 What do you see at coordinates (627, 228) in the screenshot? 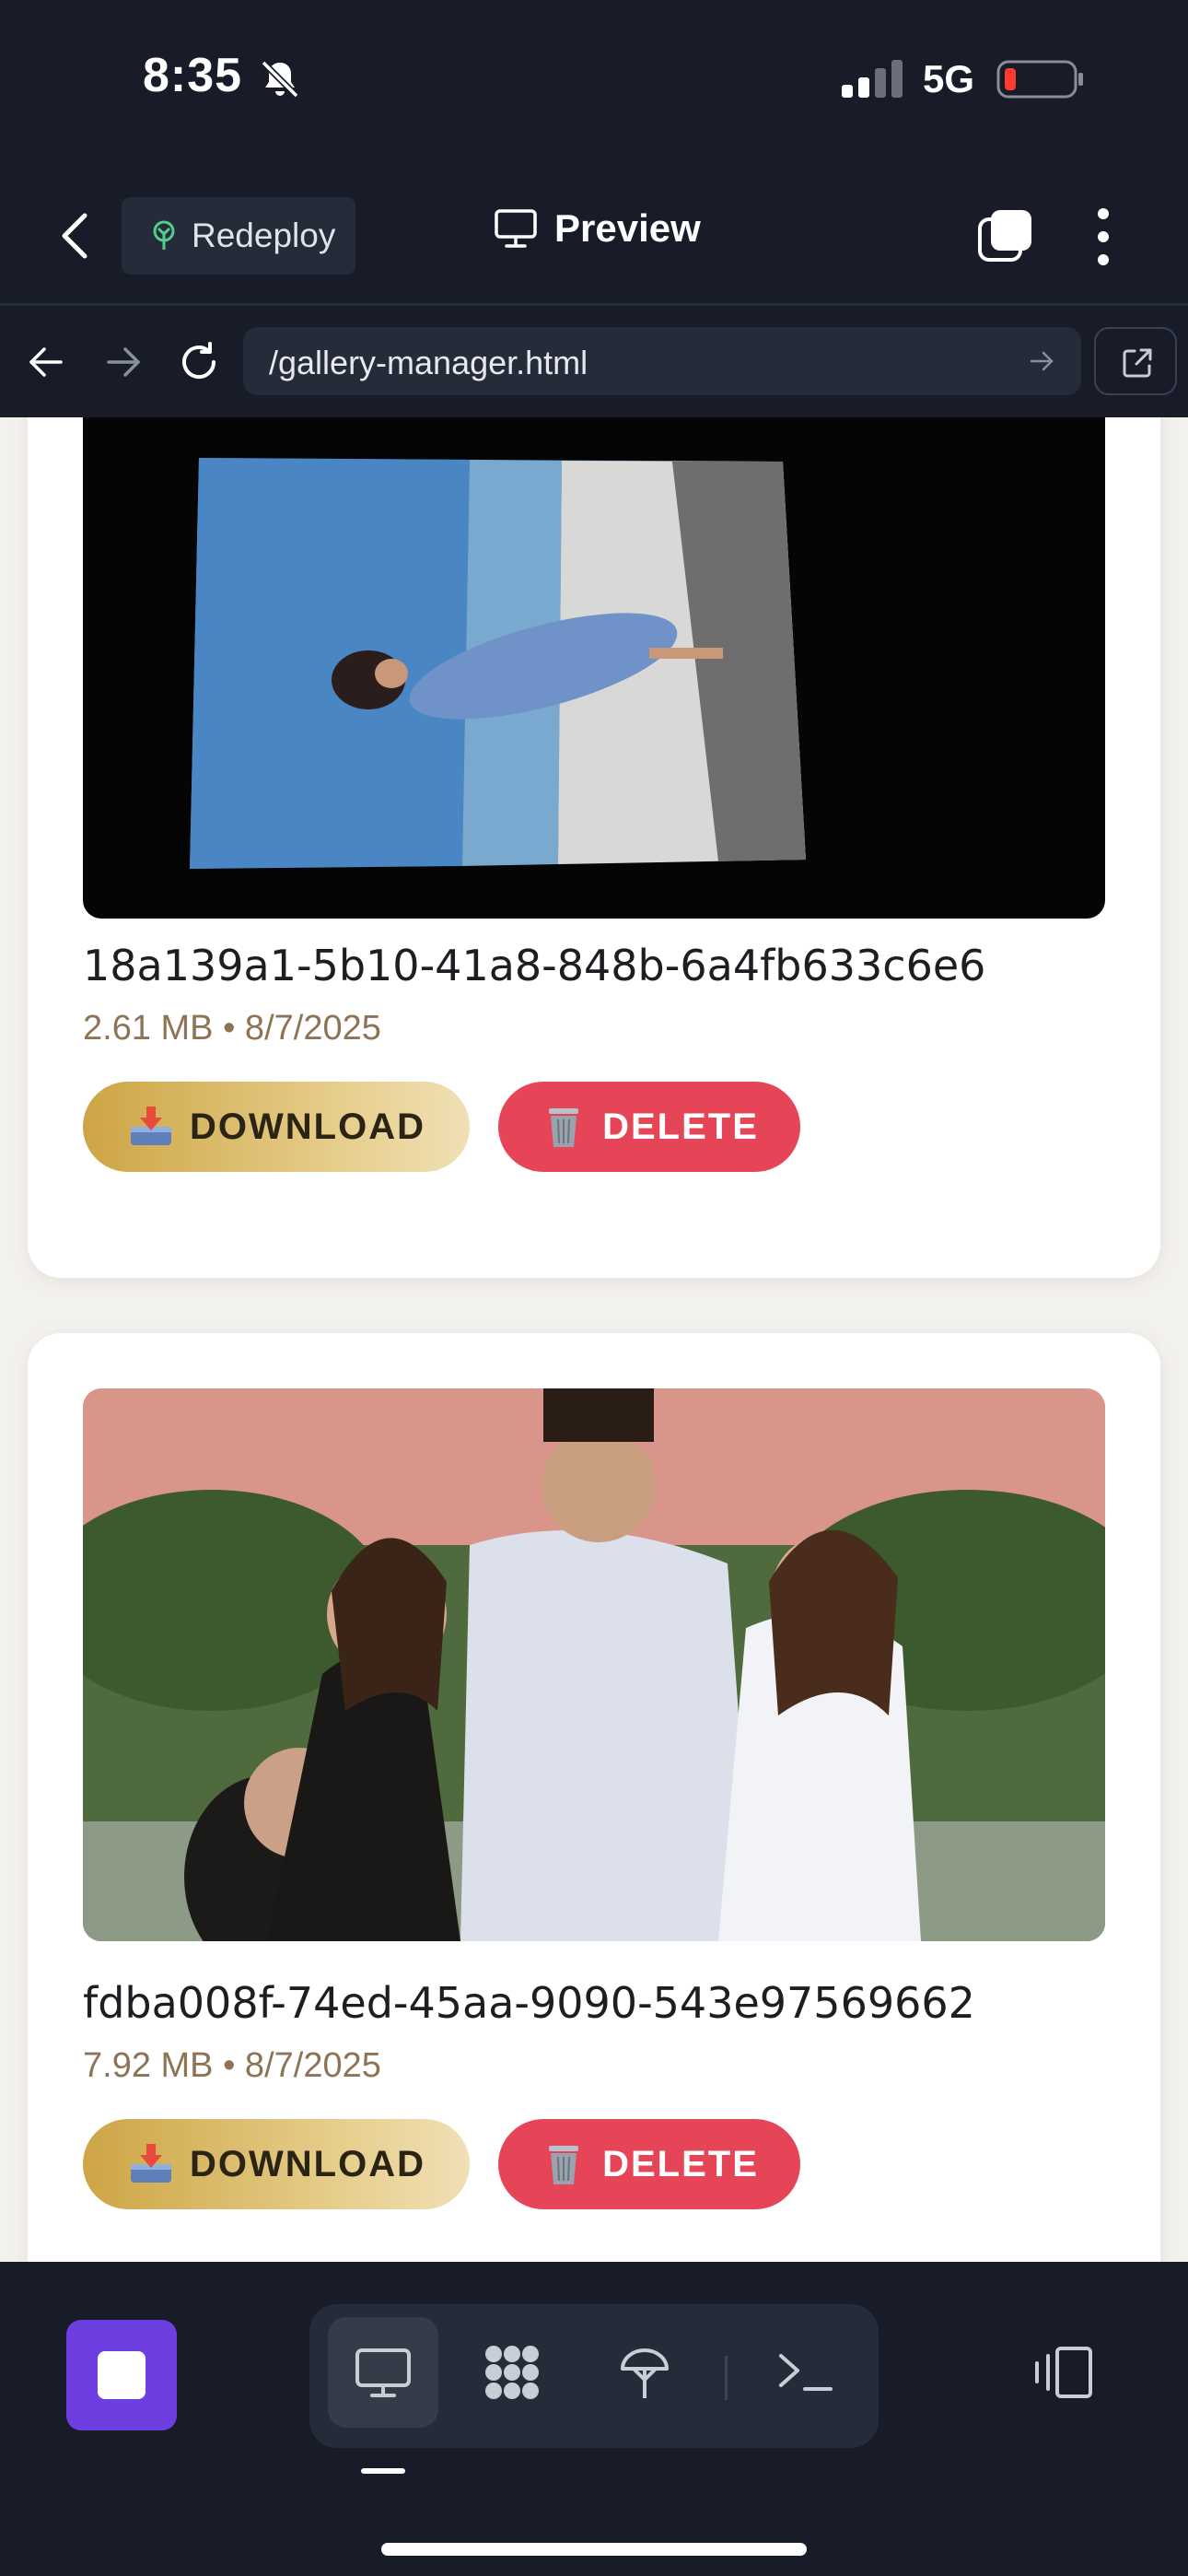
I see `preview-label: Preview` at bounding box center [627, 228].